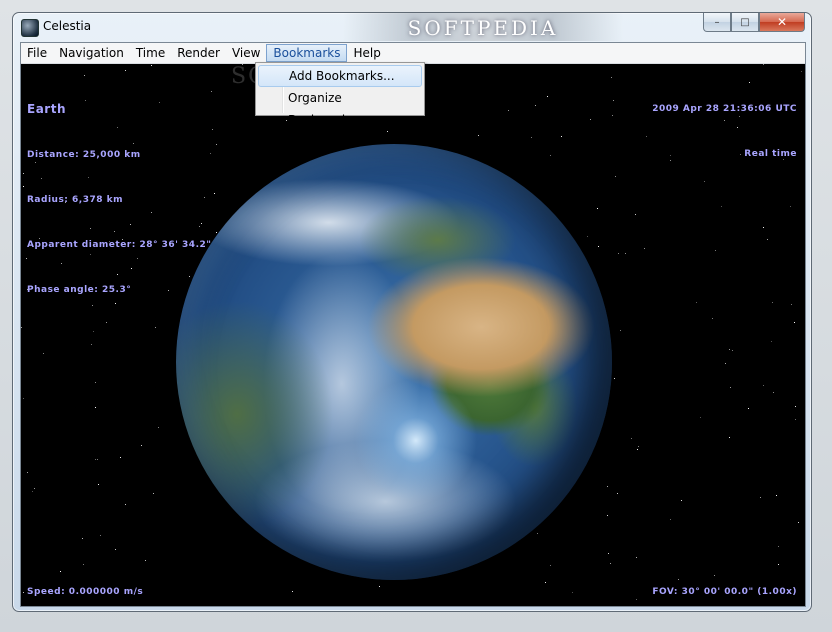 This screenshot has width=832, height=632. I want to click on menu-navigation: Navigation, so click(91, 53).